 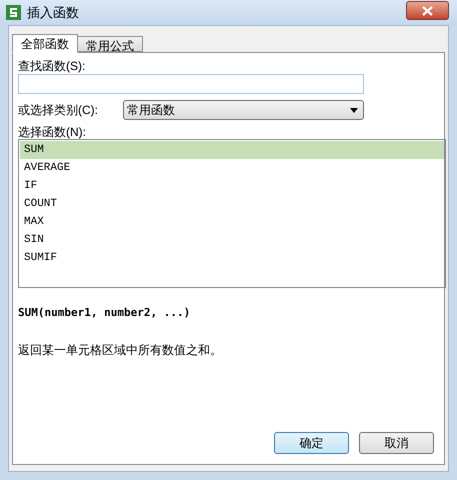 What do you see at coordinates (110, 44) in the screenshot?
I see `tab: 常用公式` at bounding box center [110, 44].